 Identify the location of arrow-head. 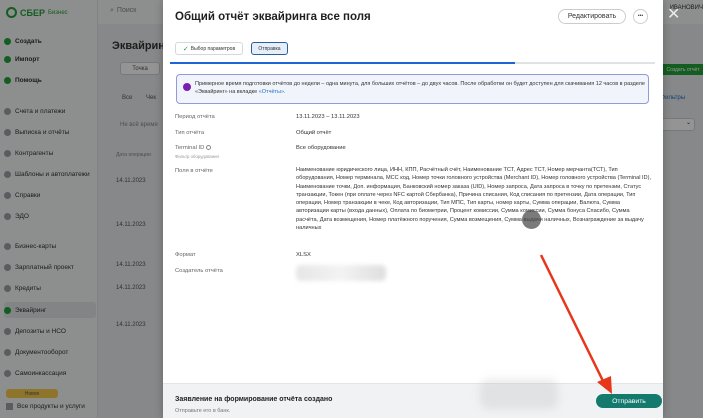
(604, 385).